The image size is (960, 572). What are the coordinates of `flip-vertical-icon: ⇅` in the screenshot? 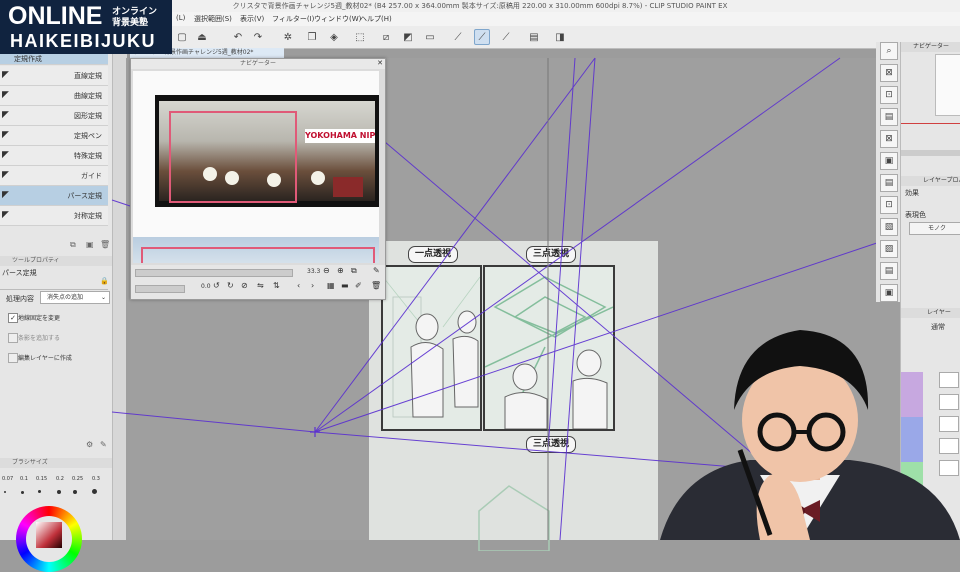 It's located at (276, 285).